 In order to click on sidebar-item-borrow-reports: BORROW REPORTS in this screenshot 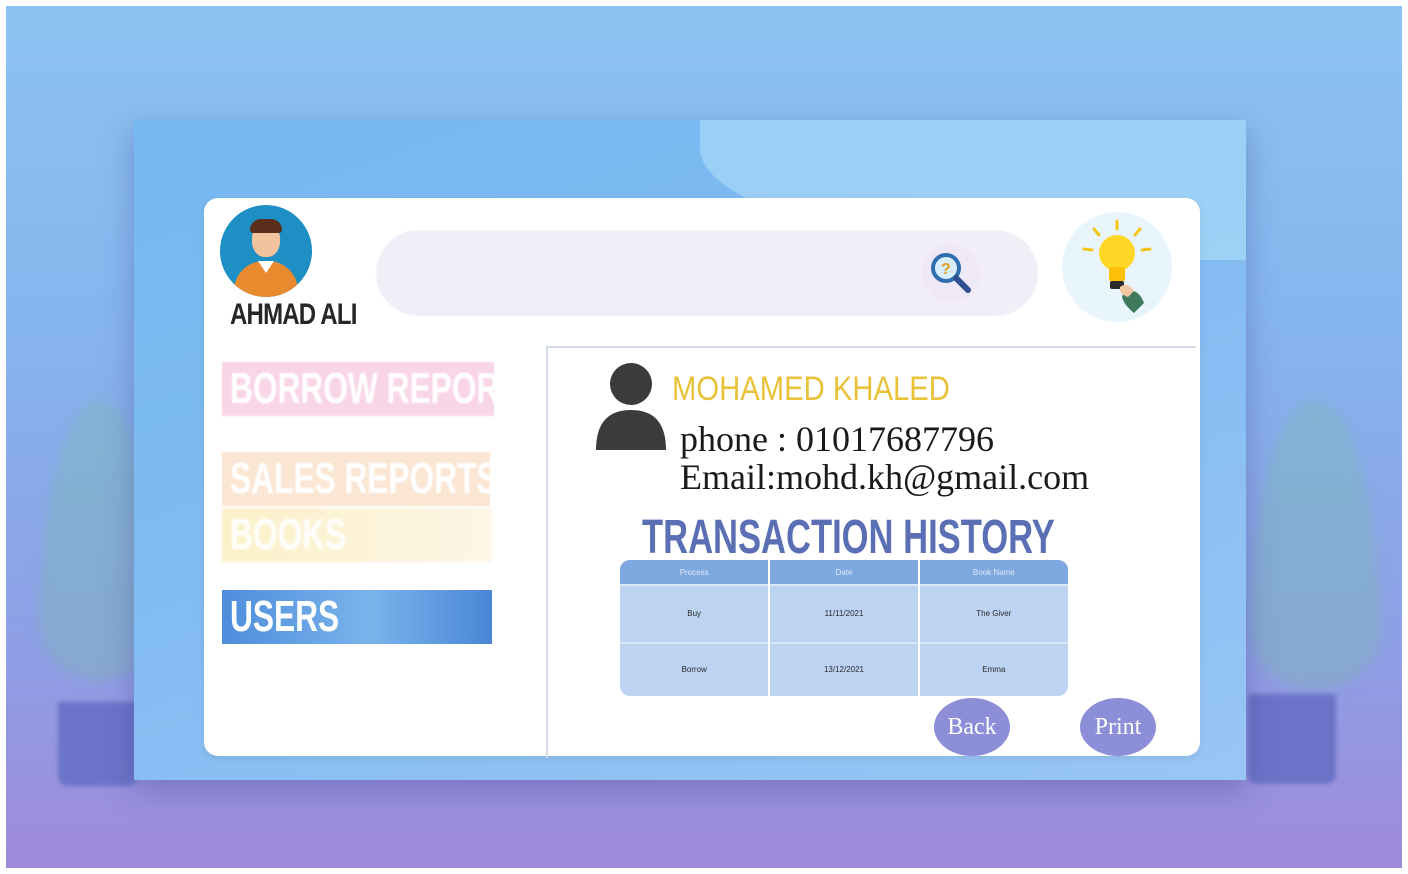, I will do `click(358, 389)`.